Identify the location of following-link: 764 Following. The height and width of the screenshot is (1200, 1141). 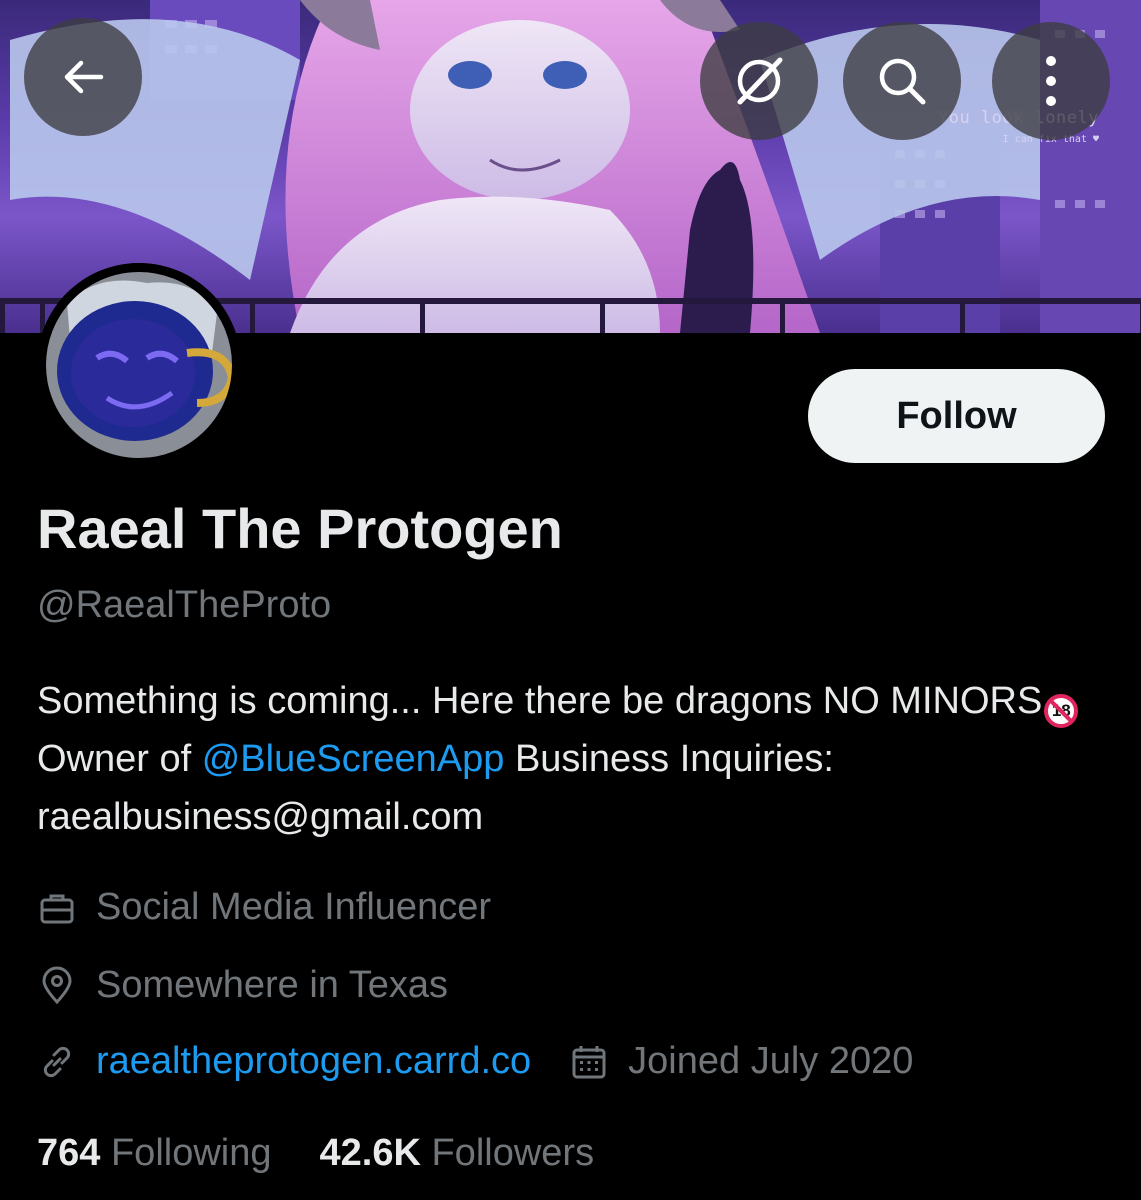
(154, 1153).